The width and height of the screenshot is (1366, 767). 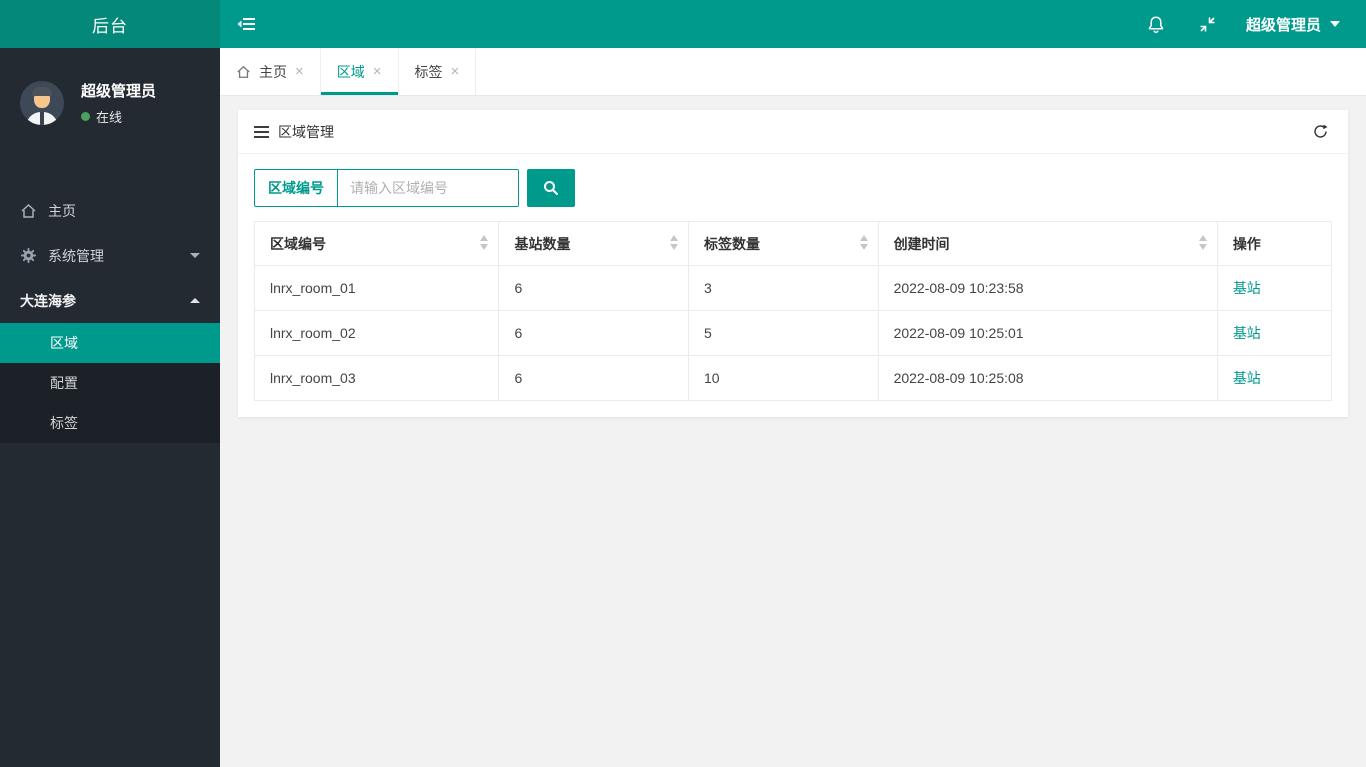 What do you see at coordinates (376, 243) in the screenshot?
I see `column-header-region-id: 区域编号` at bounding box center [376, 243].